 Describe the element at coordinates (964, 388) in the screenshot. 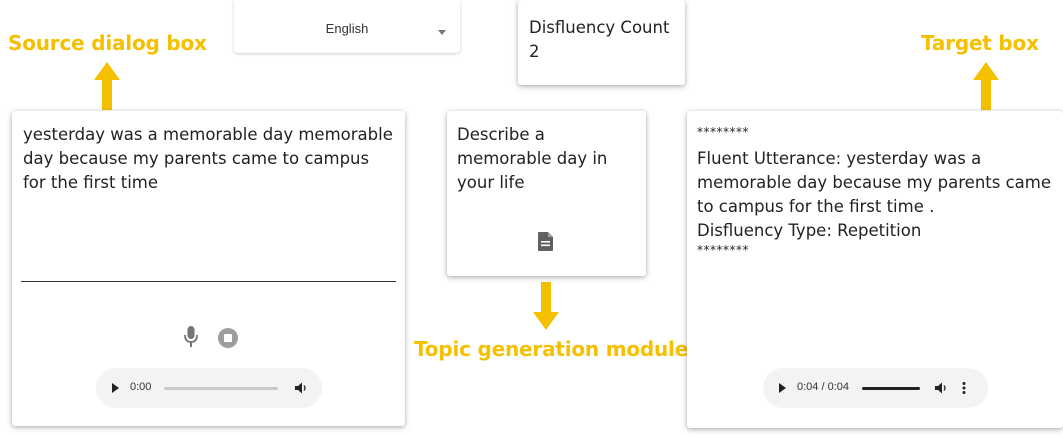

I see `more-options-icon` at that location.